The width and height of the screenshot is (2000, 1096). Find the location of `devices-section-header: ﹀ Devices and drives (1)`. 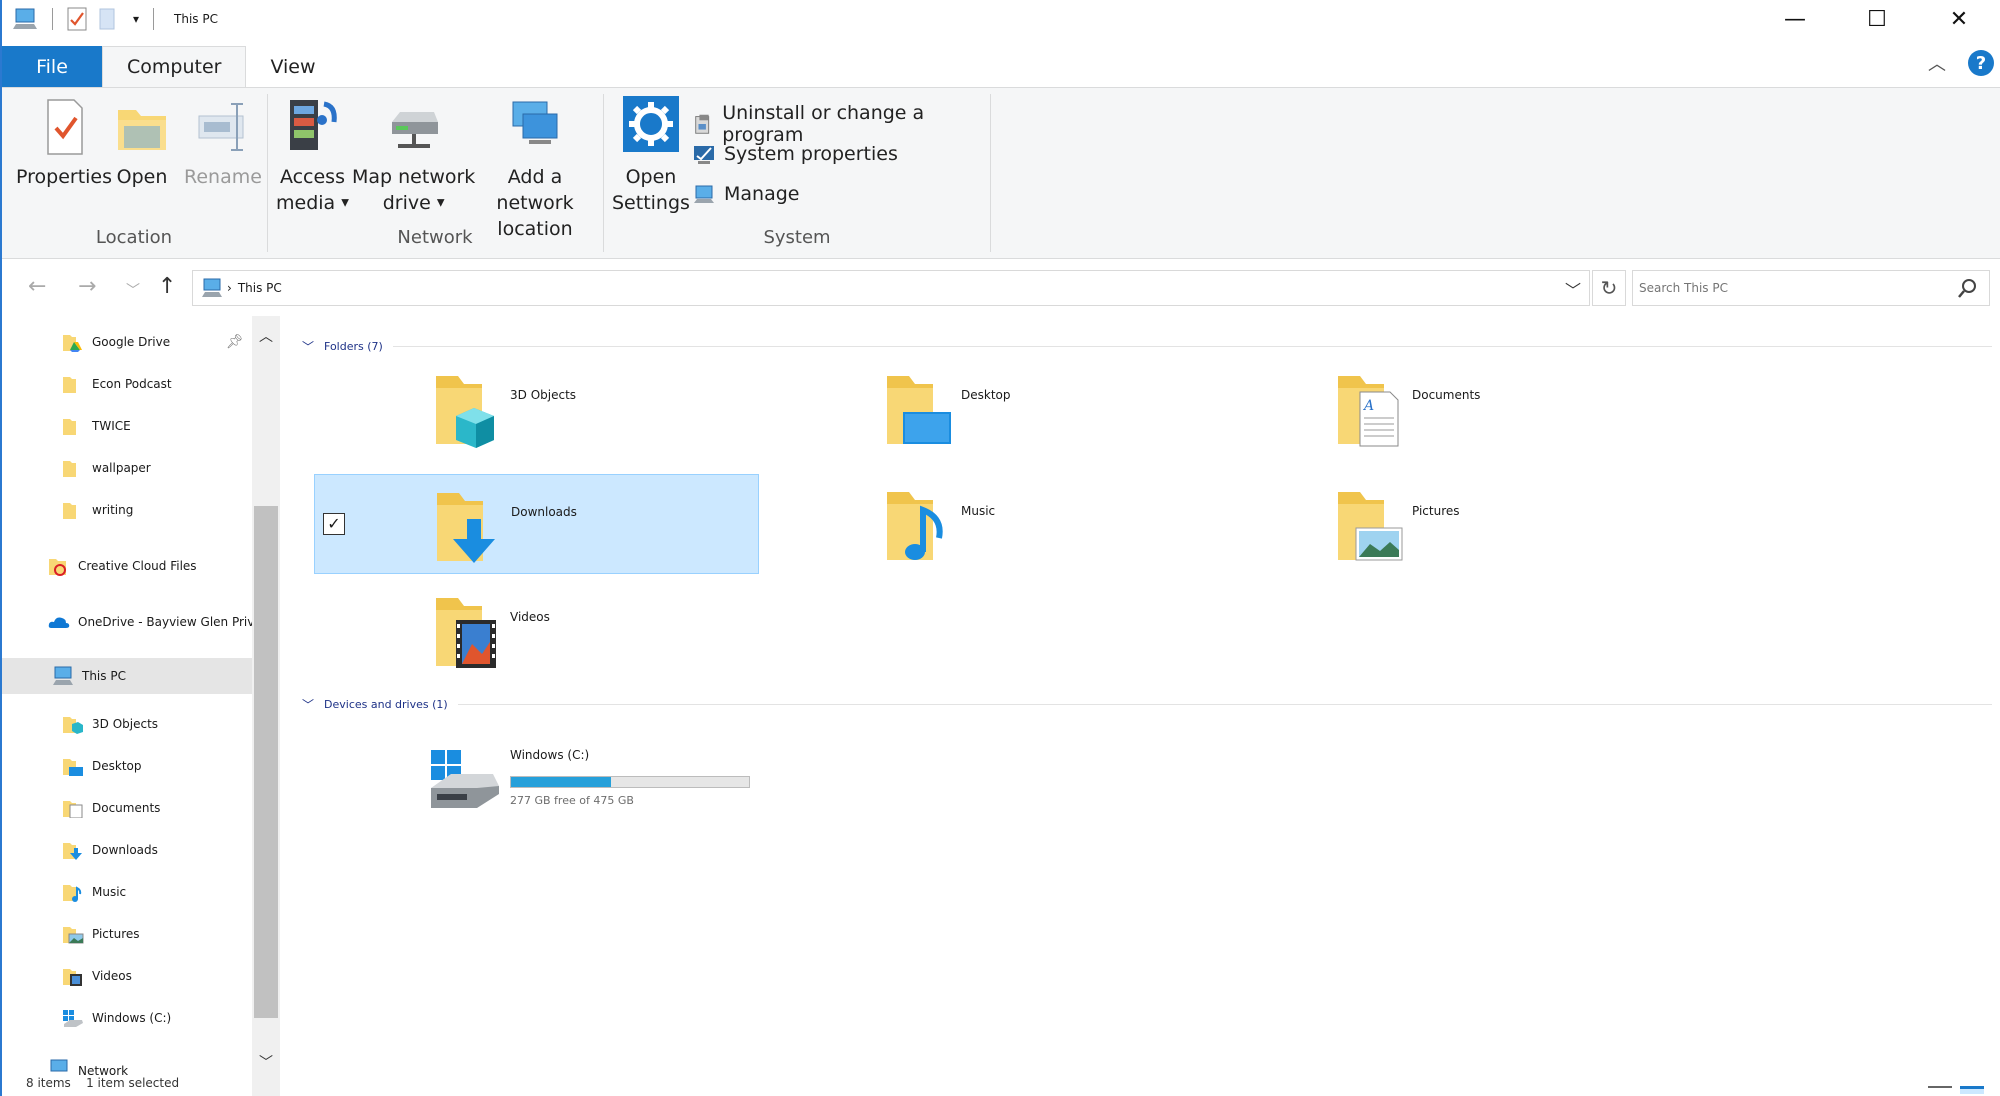

devices-section-header: ﹀ Devices and drives (1) is located at coordinates (1147, 704).